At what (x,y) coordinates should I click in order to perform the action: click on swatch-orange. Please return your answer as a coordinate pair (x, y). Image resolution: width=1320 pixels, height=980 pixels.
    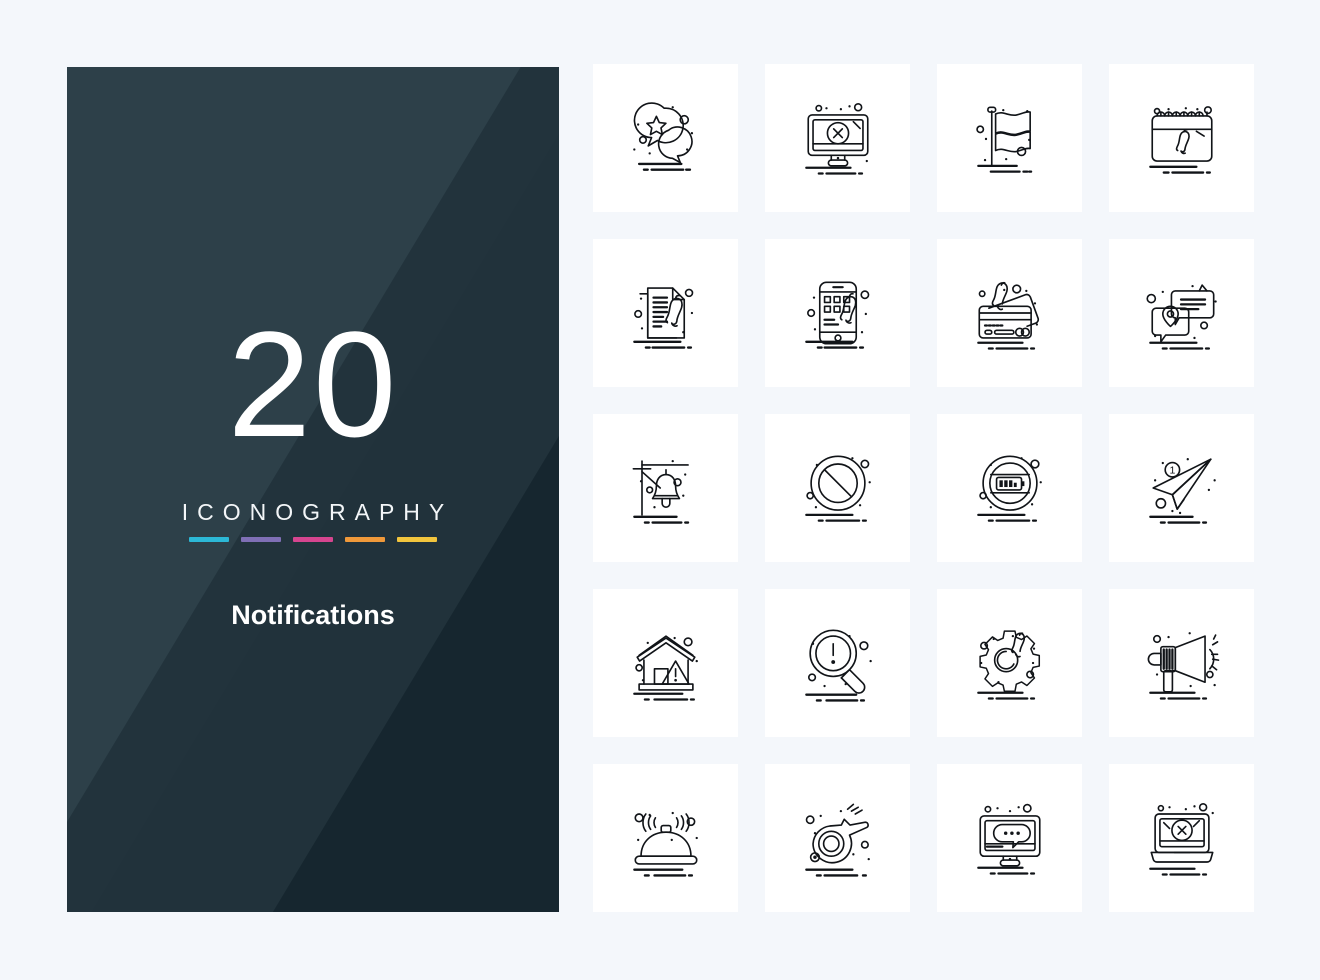
    Looking at the image, I should click on (365, 539).